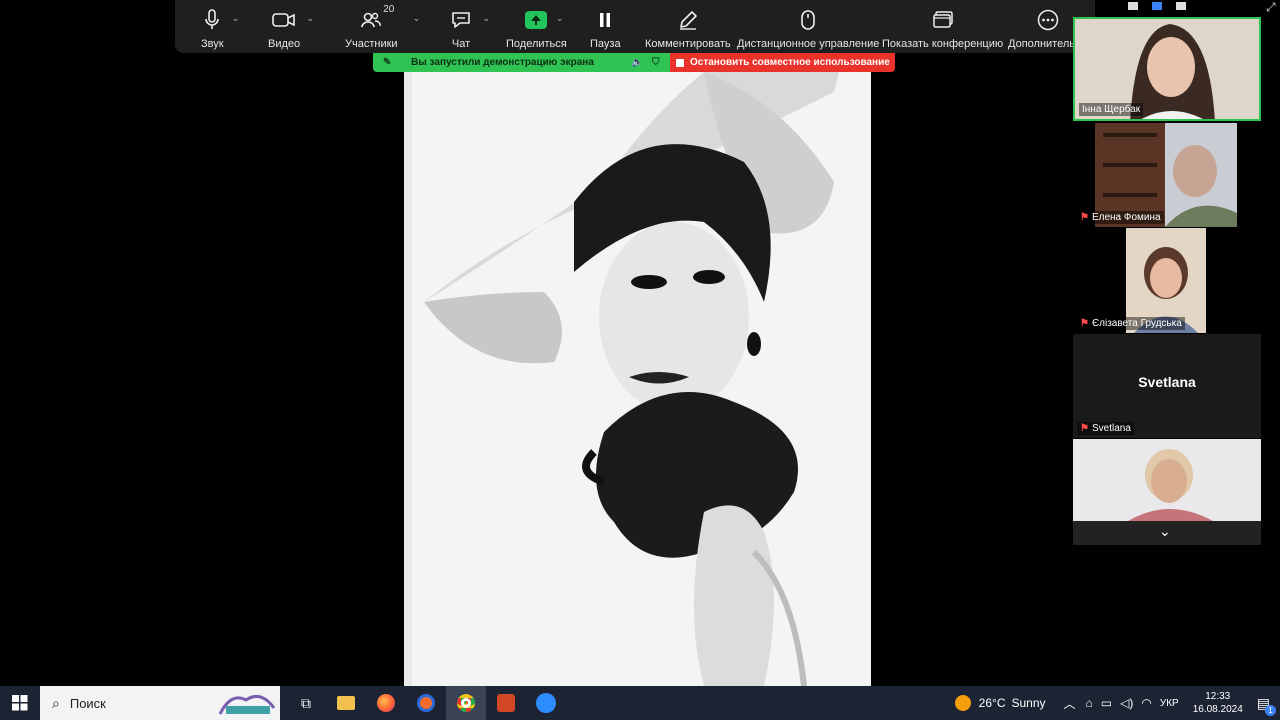 The width and height of the screenshot is (1280, 720). I want to click on chat-button: ⌄ Чат, so click(470, 28).